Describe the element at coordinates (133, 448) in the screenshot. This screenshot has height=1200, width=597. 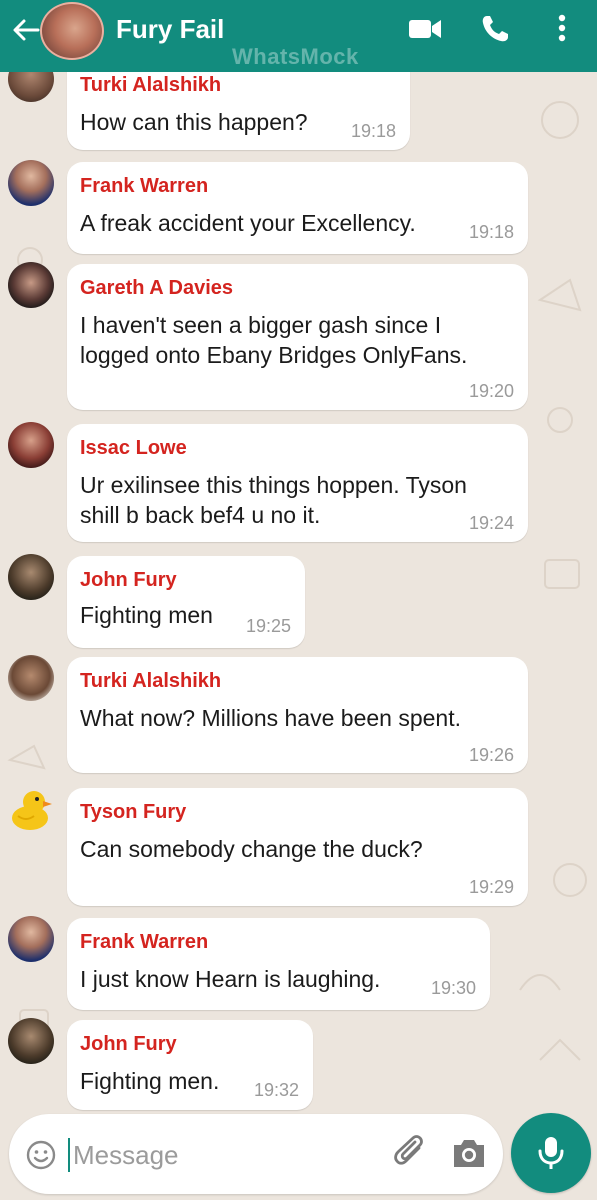
I see `sender-name: Issac Lowe` at that location.